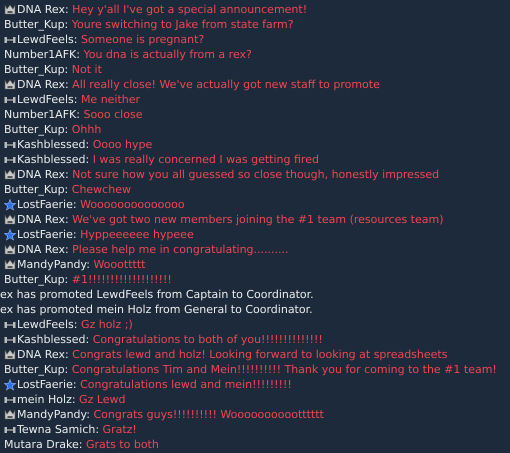 The height and width of the screenshot is (453, 510). What do you see at coordinates (119, 264) in the screenshot?
I see `chat-message: Wooottttt` at bounding box center [119, 264].